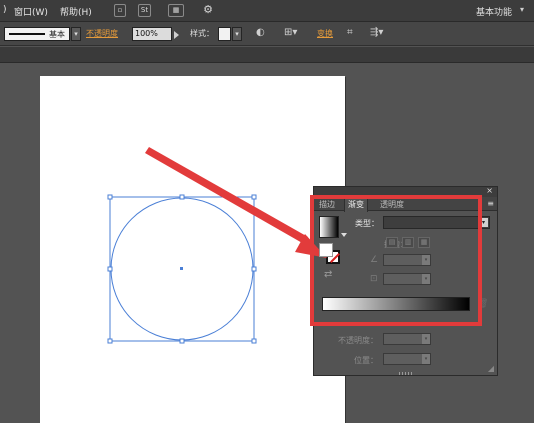  What do you see at coordinates (110, 197) in the screenshot?
I see `handle-top-left` at bounding box center [110, 197].